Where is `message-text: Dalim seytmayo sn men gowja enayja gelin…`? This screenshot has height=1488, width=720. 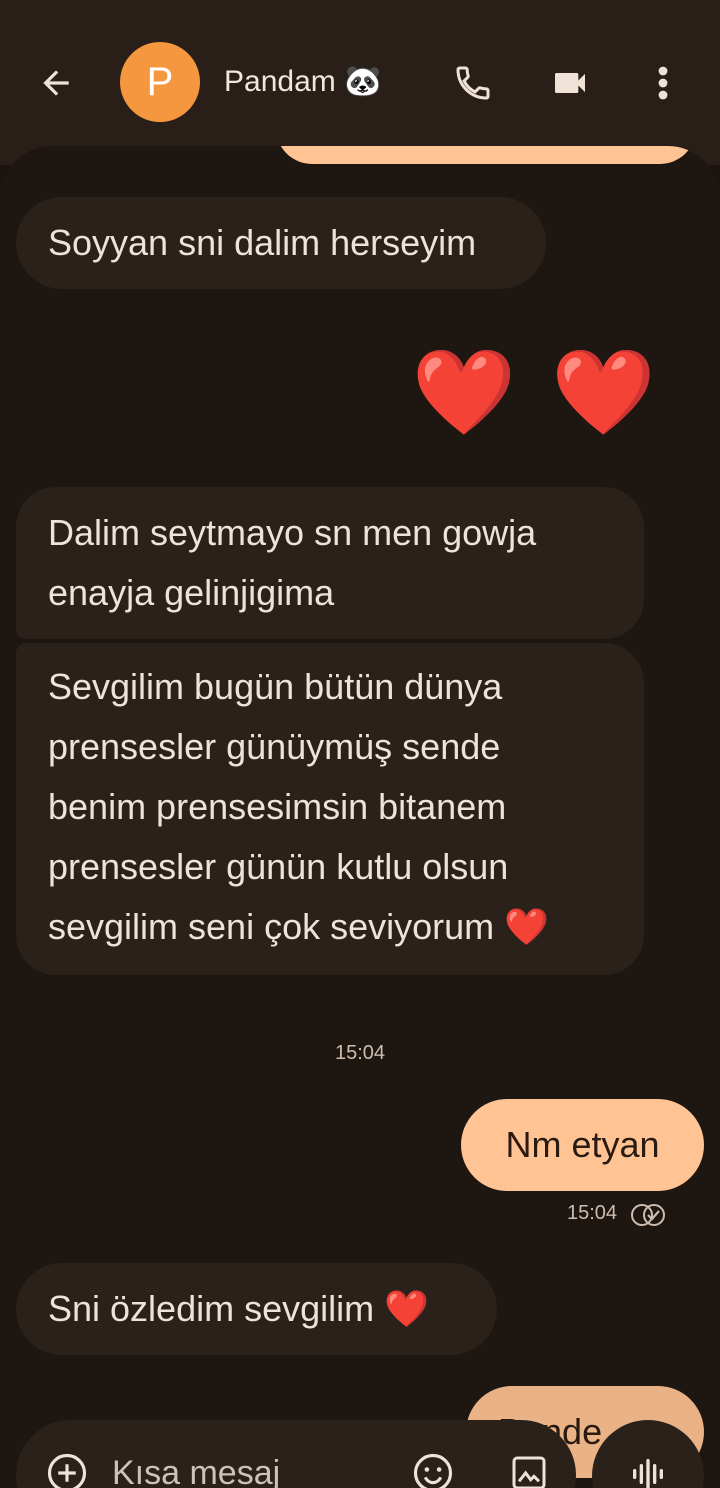 message-text: Dalim seytmayo sn men gowja enayja gelin… is located at coordinates (292, 562).